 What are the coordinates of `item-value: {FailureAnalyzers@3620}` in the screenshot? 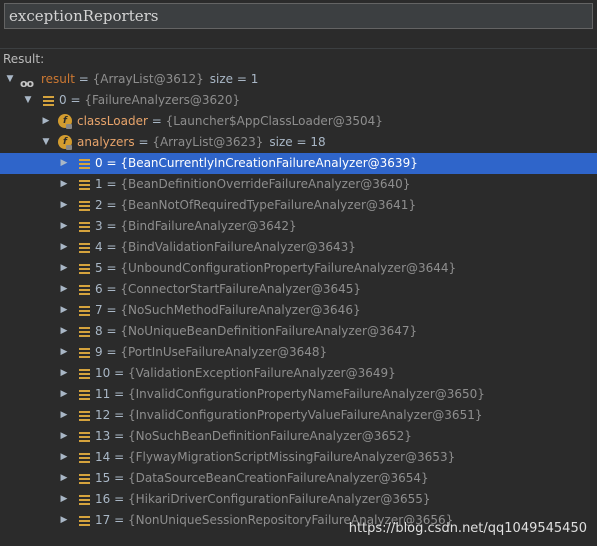 It's located at (162, 100).